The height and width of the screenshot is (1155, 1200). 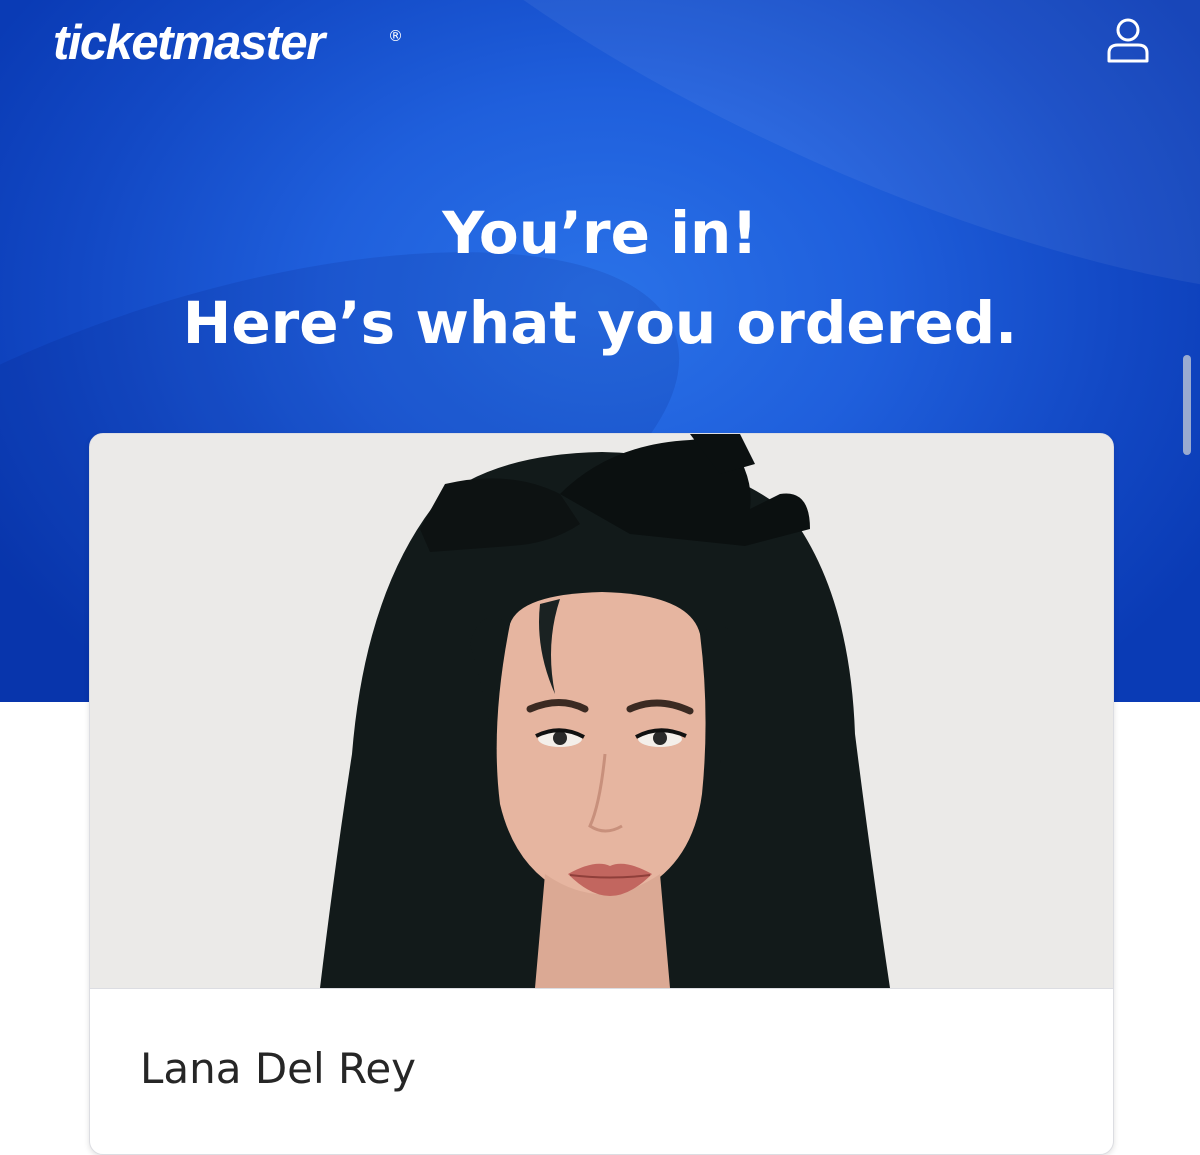 I want to click on account-button, so click(x=1128, y=40).